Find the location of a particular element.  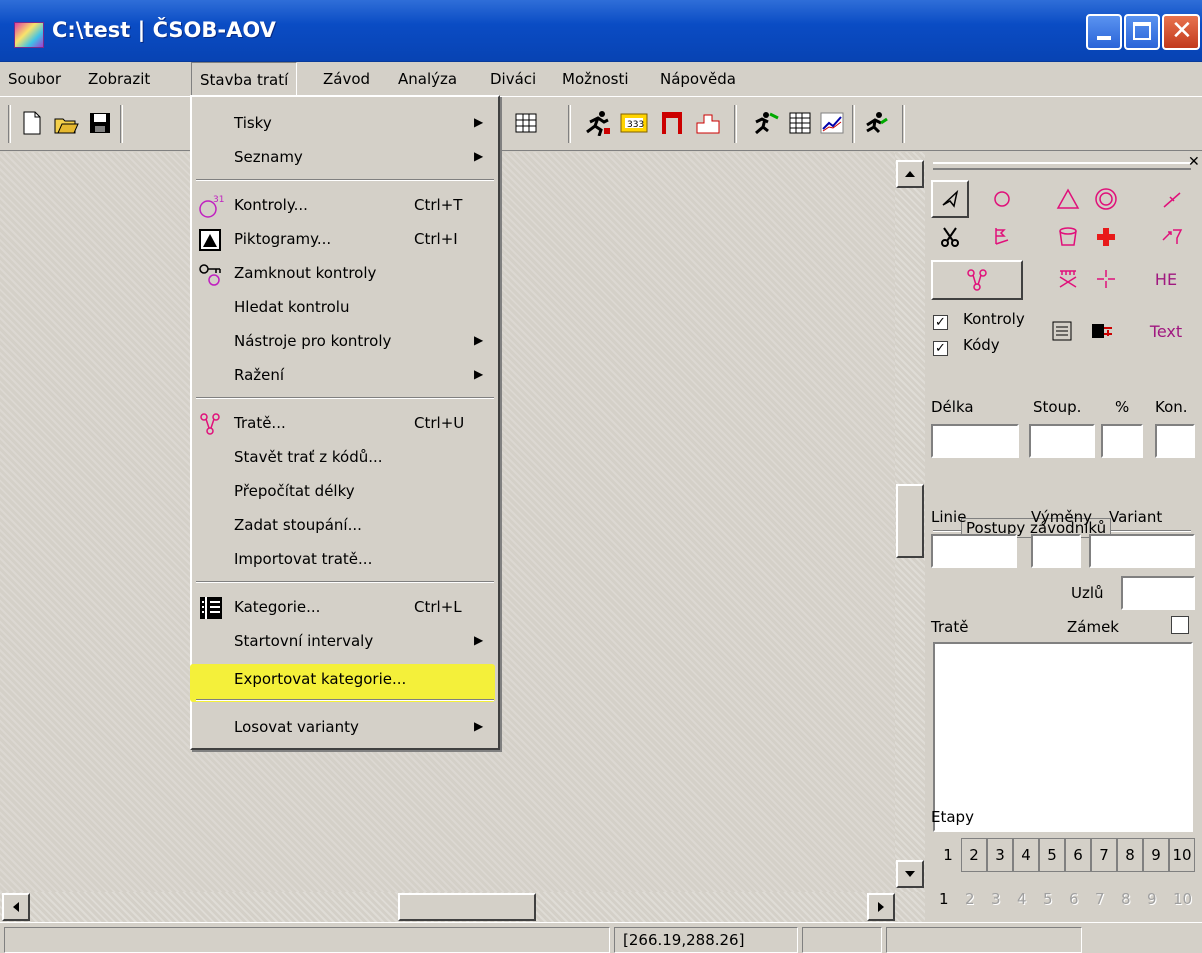

horizontal-scroll-thumb is located at coordinates (467, 907).